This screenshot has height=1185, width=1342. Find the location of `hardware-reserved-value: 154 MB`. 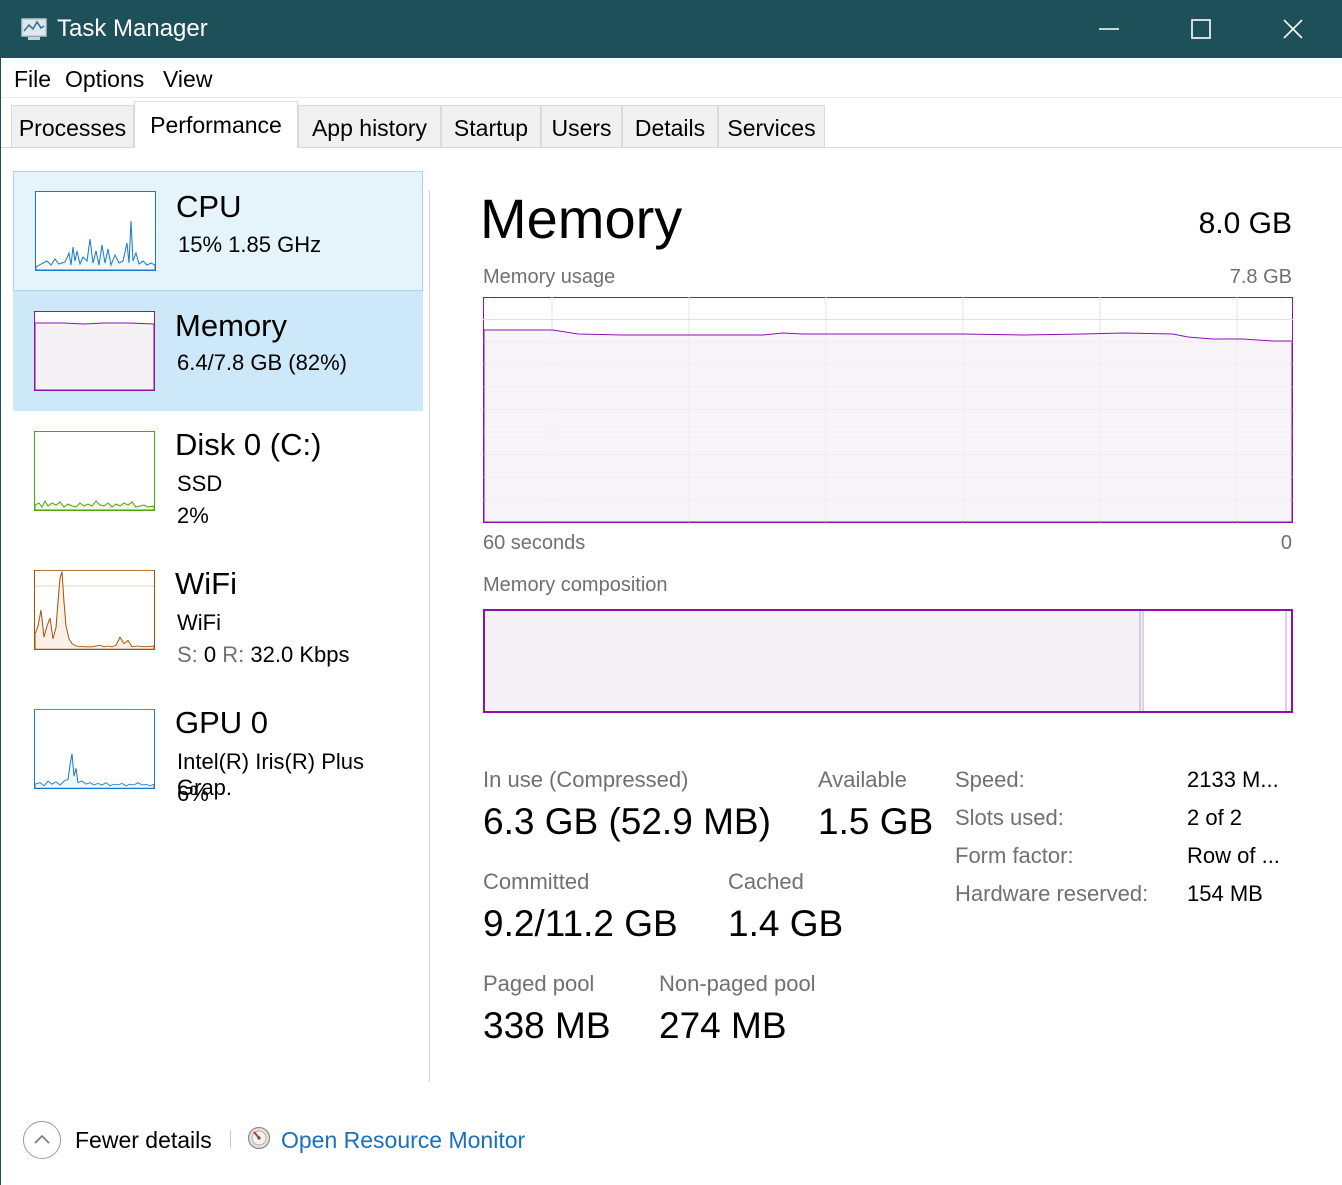

hardware-reserved-value: 154 MB is located at coordinates (1225, 893).